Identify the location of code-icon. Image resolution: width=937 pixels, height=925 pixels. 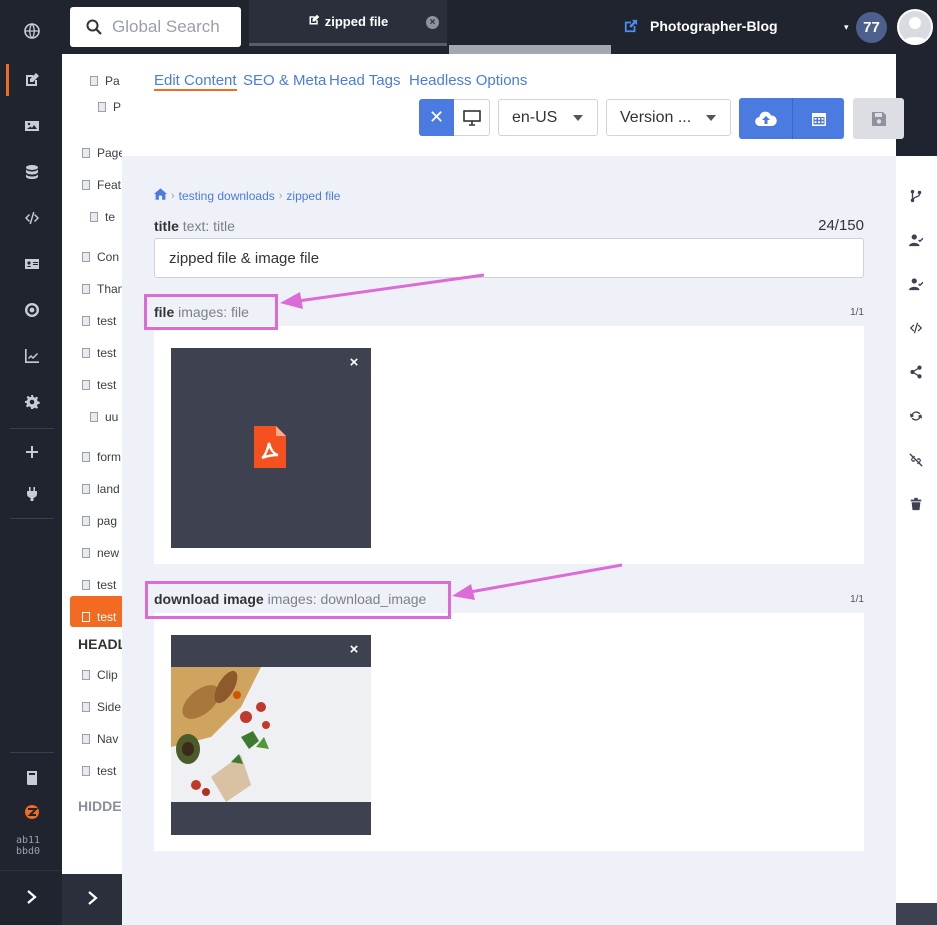
(916, 328).